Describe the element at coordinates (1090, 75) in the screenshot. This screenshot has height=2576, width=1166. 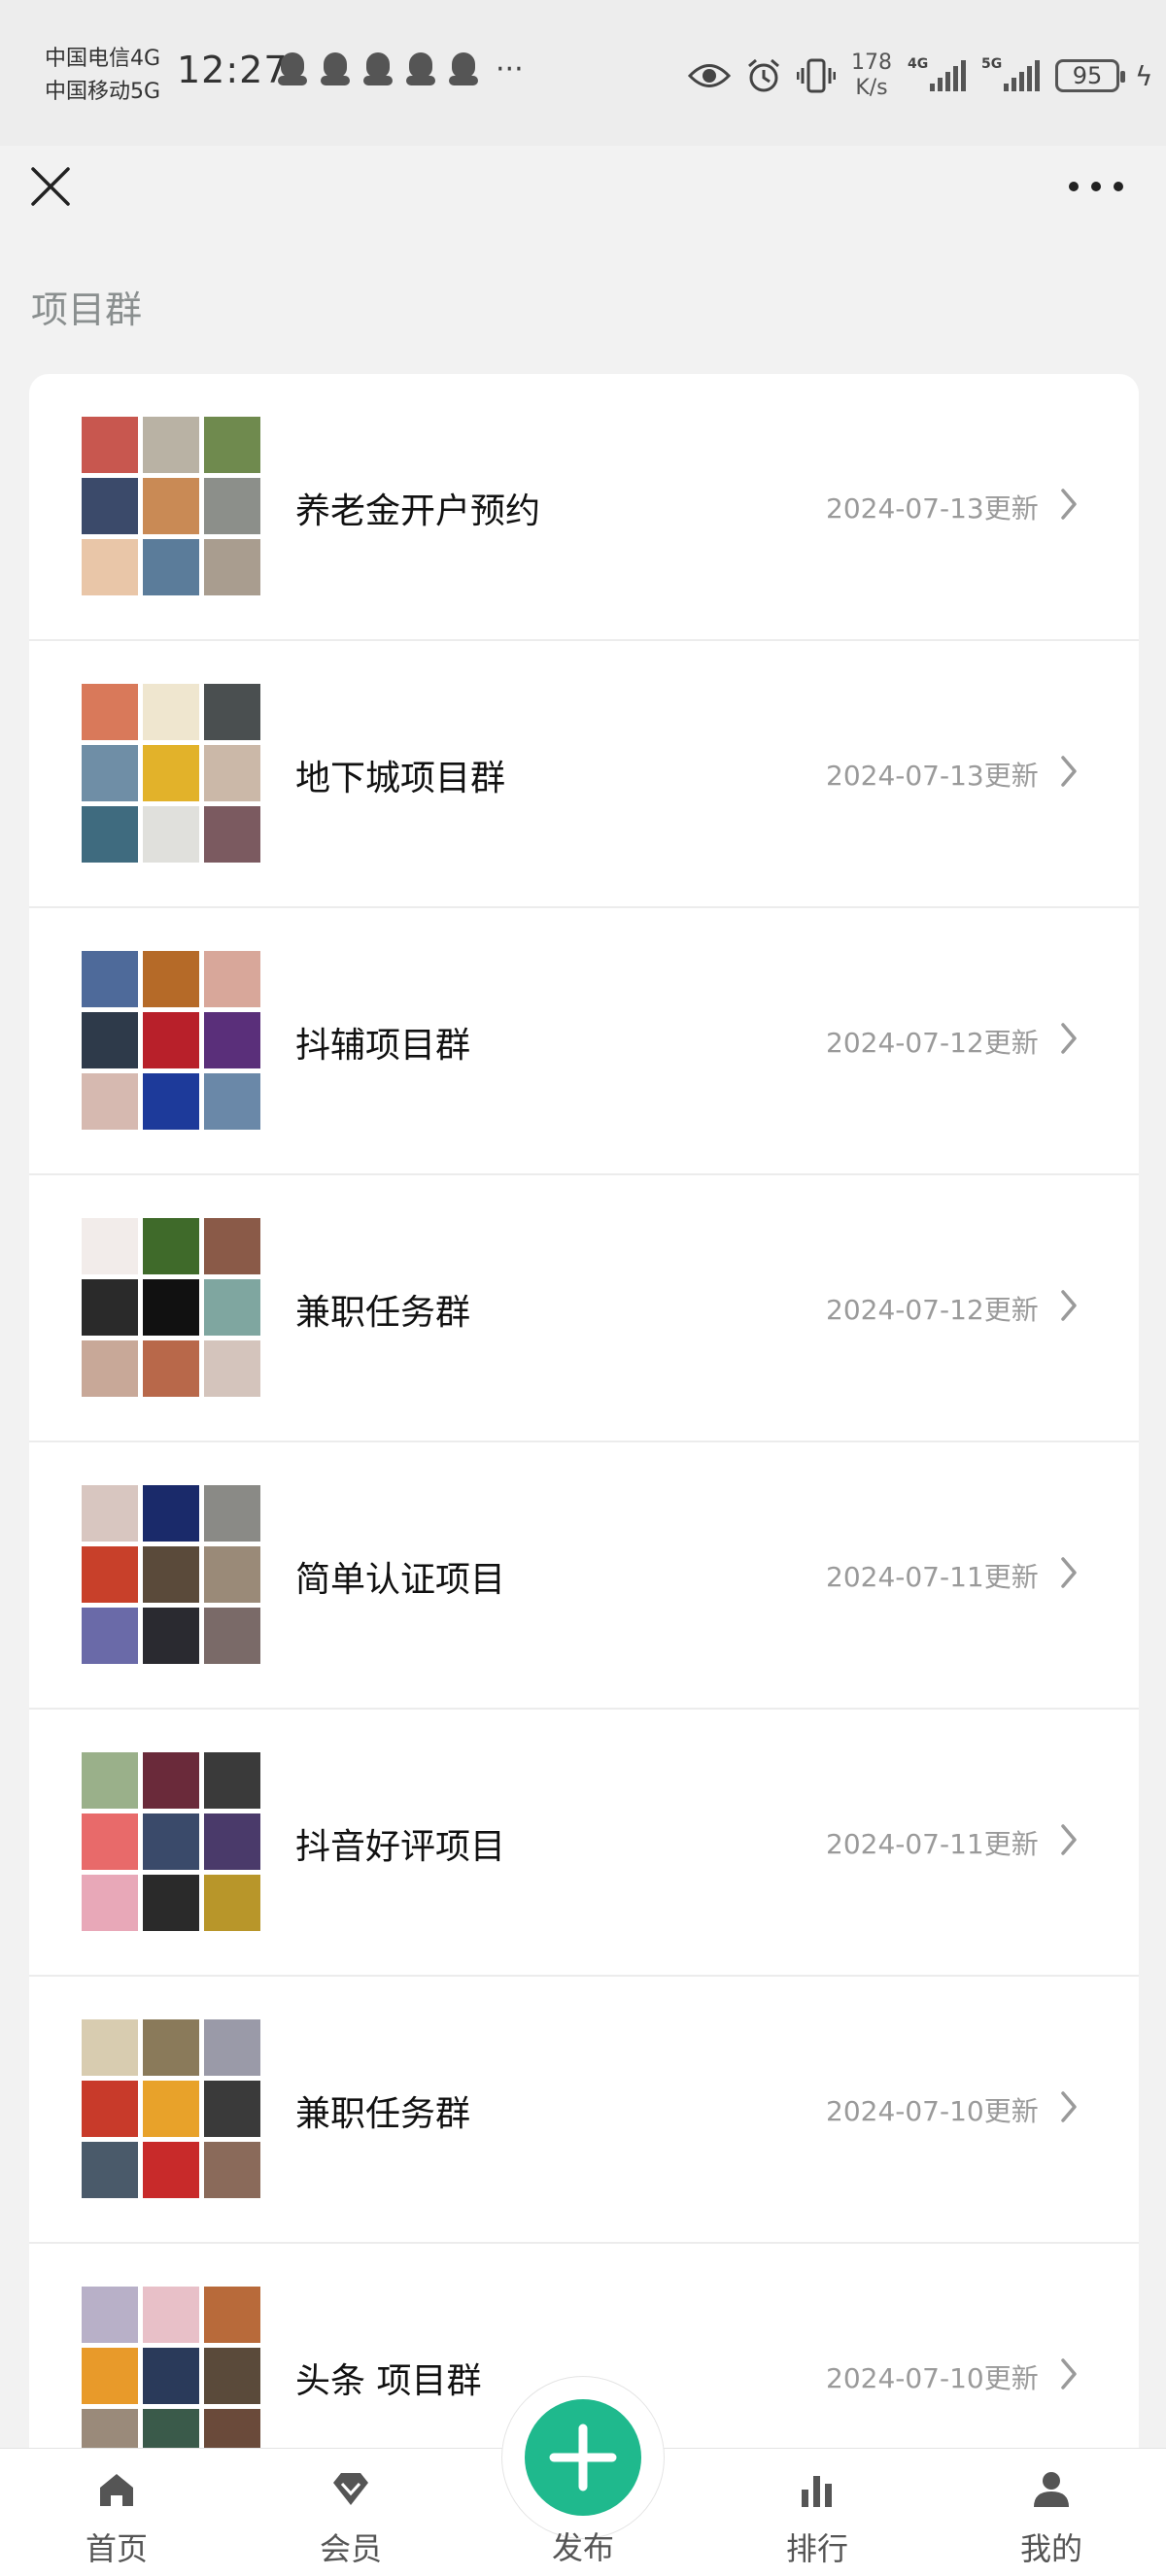
I see `battery-icon: 95` at that location.